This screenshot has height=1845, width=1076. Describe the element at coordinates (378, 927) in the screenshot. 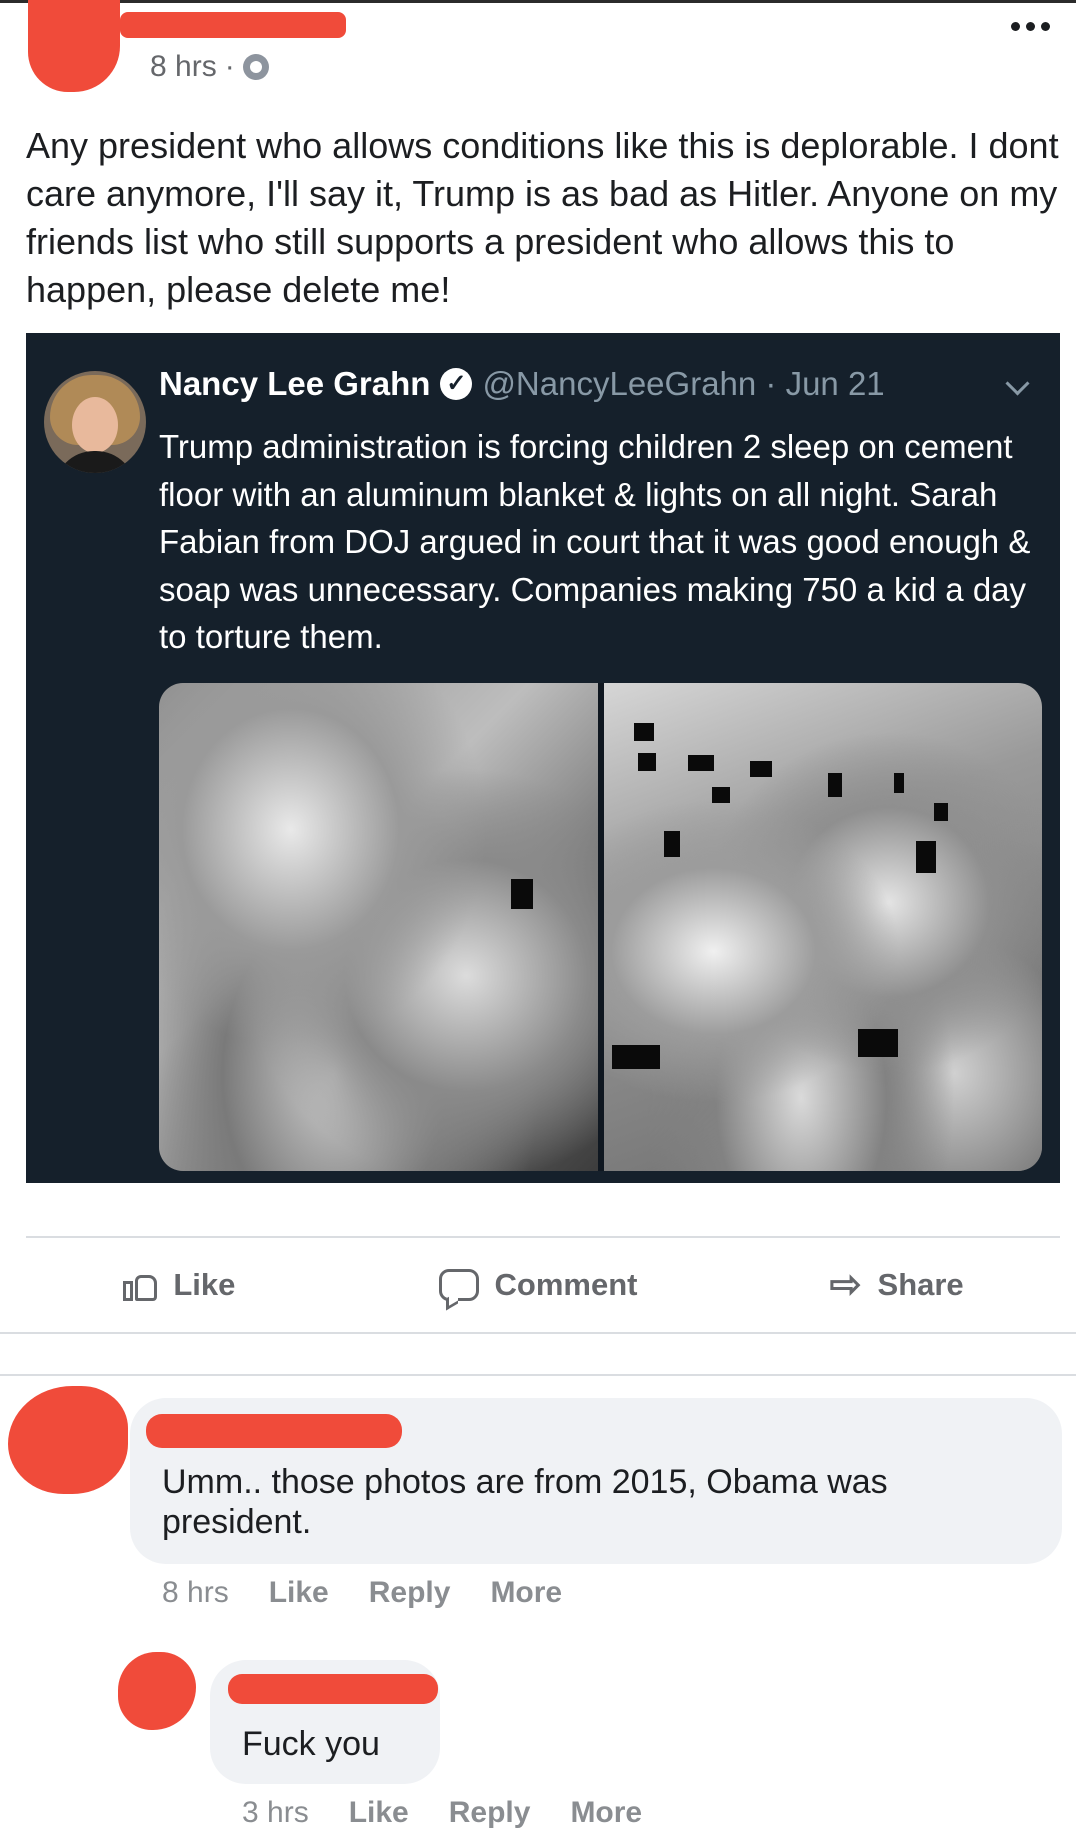

I see `photo-foil-blankets-closeup` at that location.